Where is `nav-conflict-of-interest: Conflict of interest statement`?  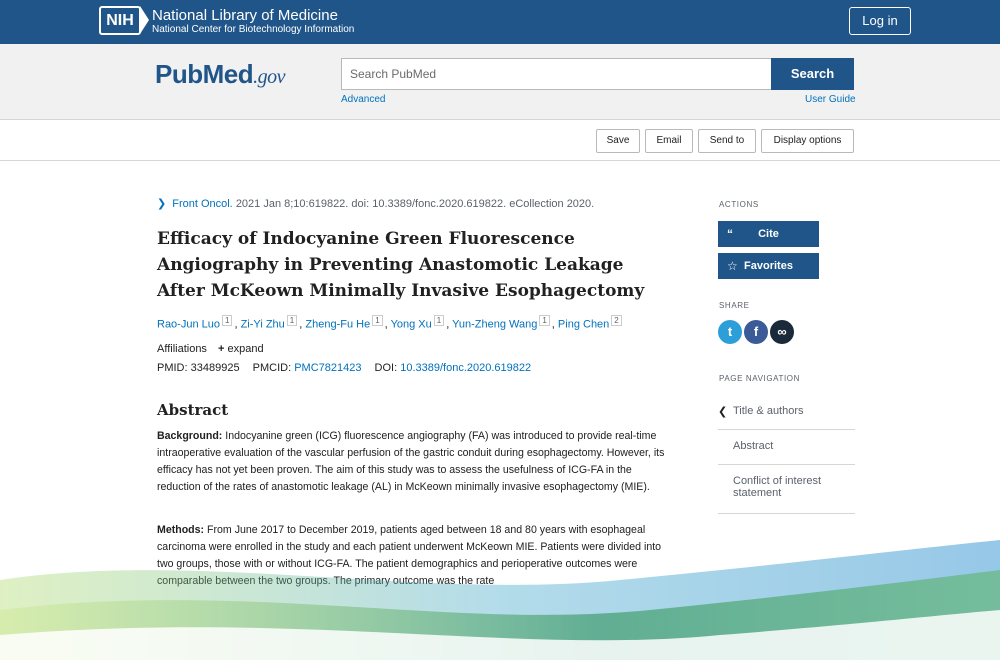 nav-conflict-of-interest: Conflict of interest statement is located at coordinates (786, 489).